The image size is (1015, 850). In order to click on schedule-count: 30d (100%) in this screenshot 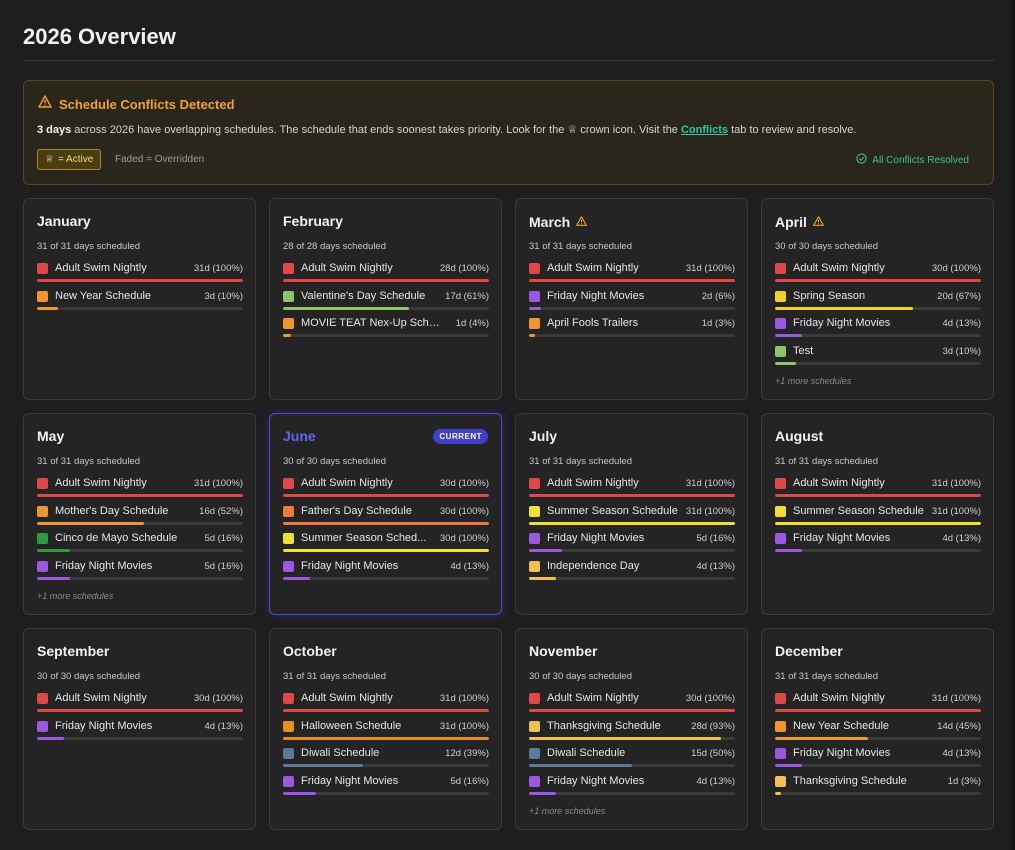, I will do `click(464, 511)`.